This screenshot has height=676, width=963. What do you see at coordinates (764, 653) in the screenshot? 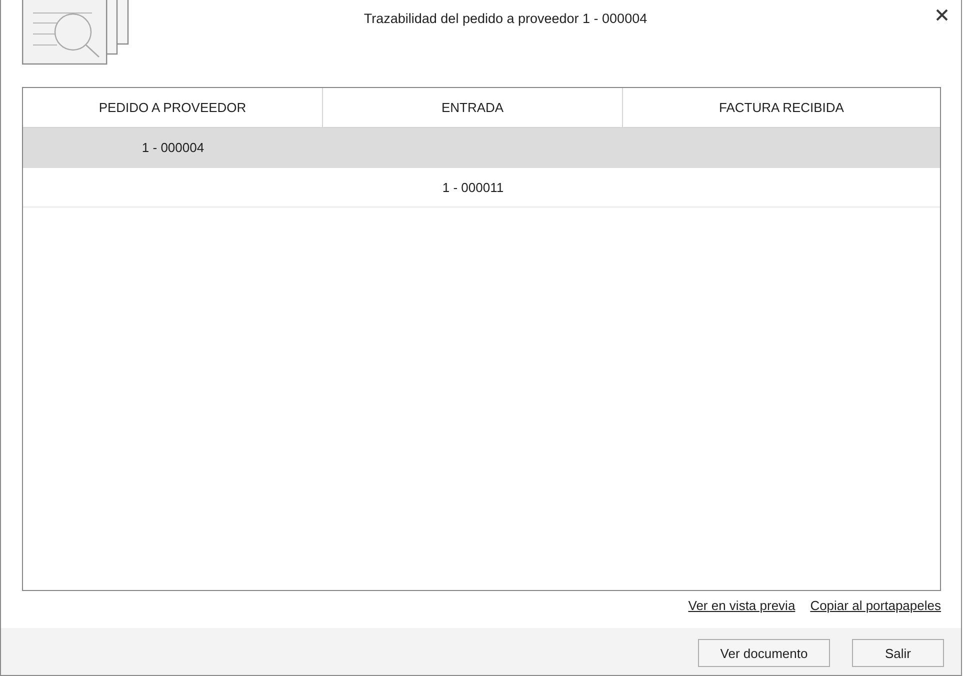
I see `view-document-button: Ver documento` at bounding box center [764, 653].